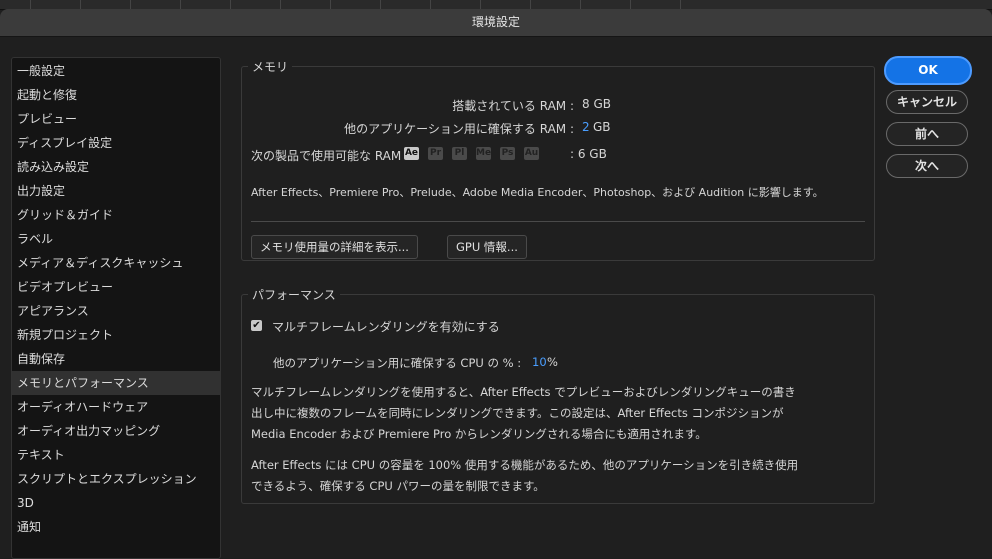 The image size is (992, 559). What do you see at coordinates (602, 127) in the screenshot?
I see `reserved-ram-unit: GB` at bounding box center [602, 127].